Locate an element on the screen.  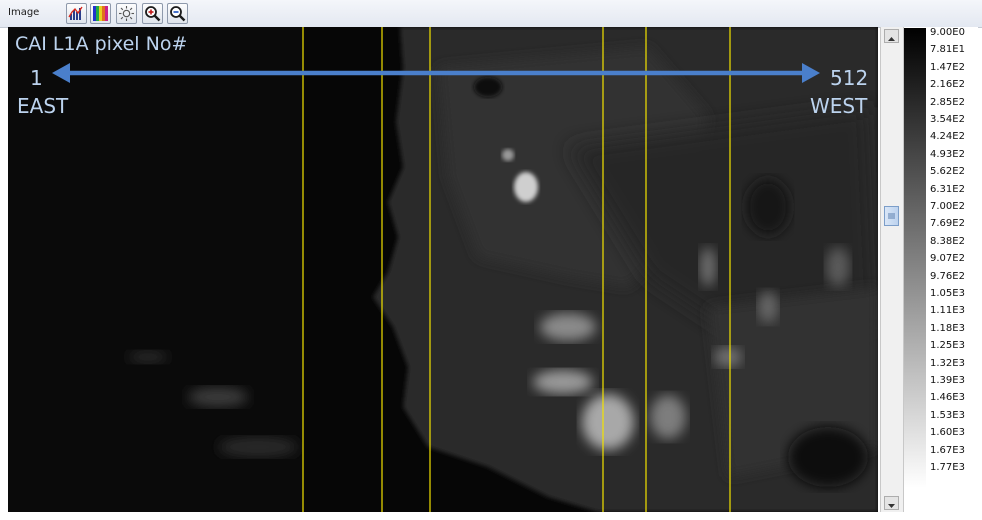
zoom-out-icon is located at coordinates (178, 14).